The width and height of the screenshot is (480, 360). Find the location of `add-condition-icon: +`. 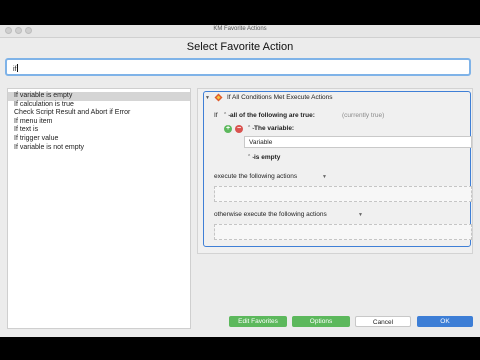

add-condition-icon: + is located at coordinates (228, 129).